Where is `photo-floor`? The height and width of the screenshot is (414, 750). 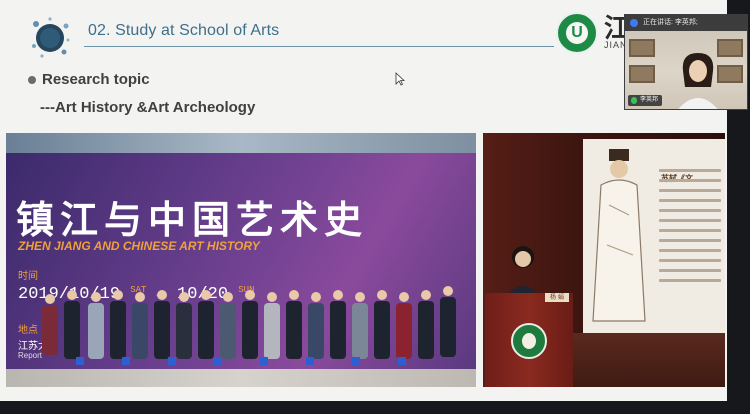
photo-floor is located at coordinates (241, 378).